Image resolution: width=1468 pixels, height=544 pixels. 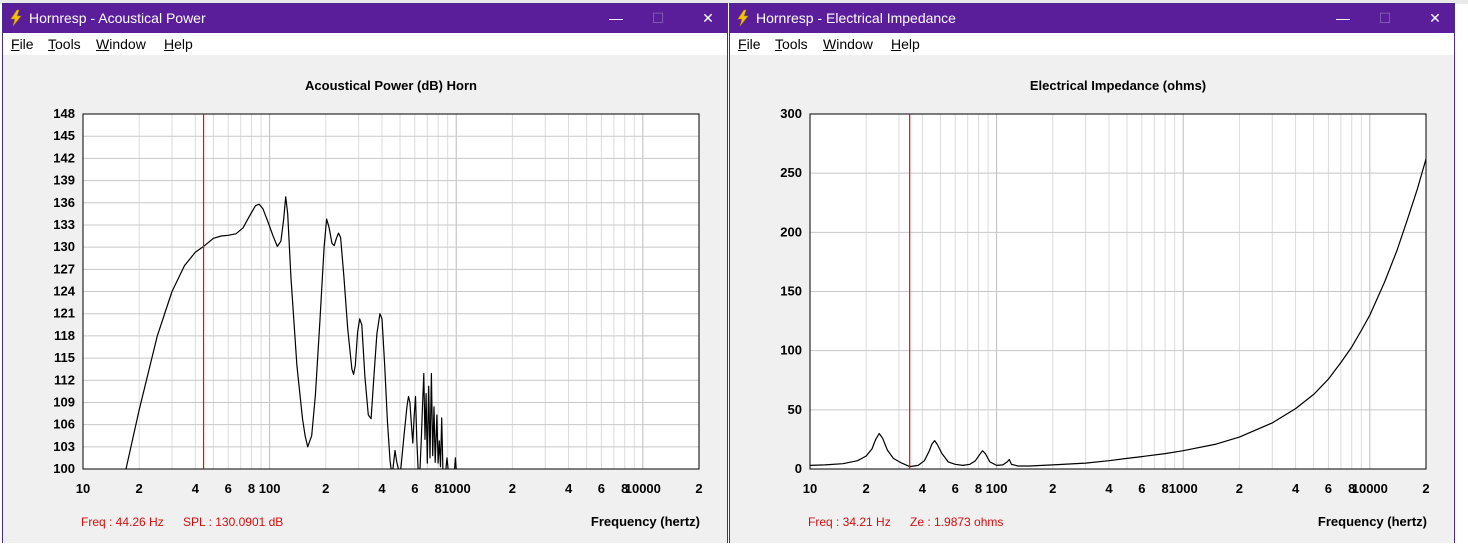 What do you see at coordinates (64, 335) in the screenshot?
I see `y-tick-label: 118` at bounding box center [64, 335].